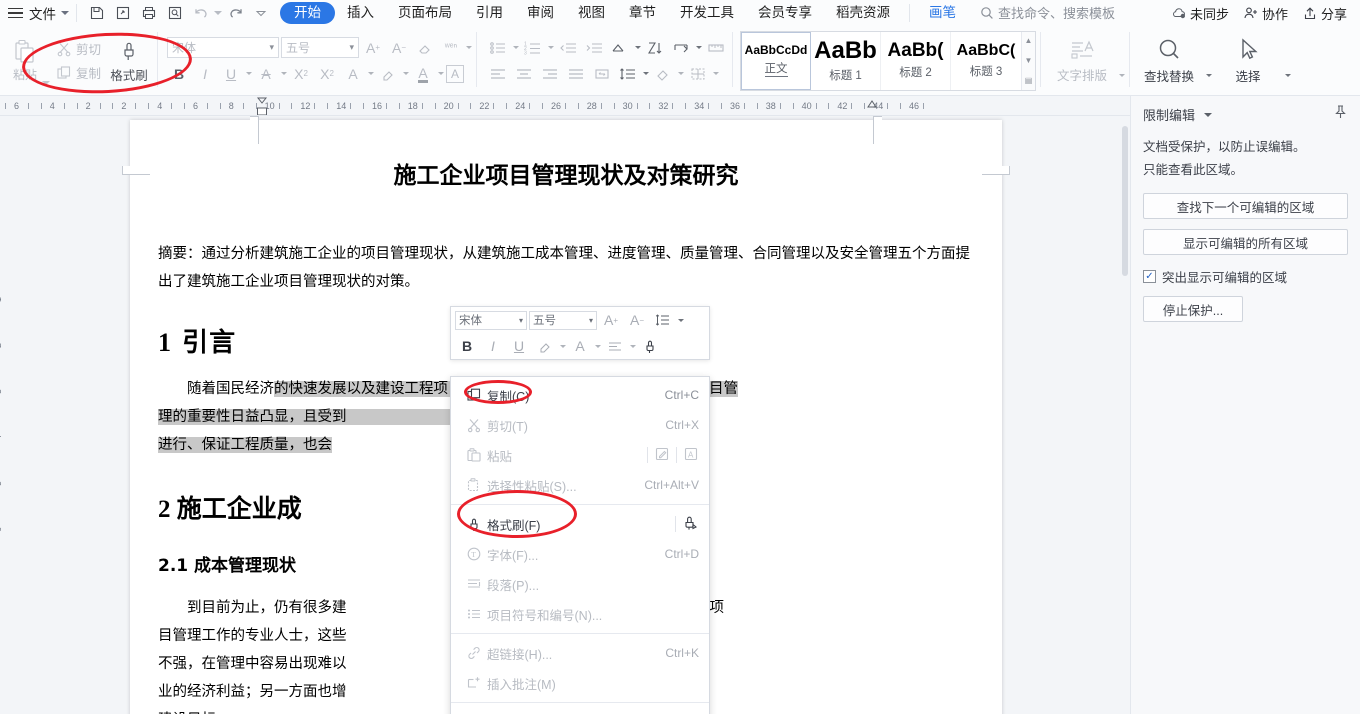 This screenshot has height=714, width=1360. I want to click on print-icon, so click(149, 13).